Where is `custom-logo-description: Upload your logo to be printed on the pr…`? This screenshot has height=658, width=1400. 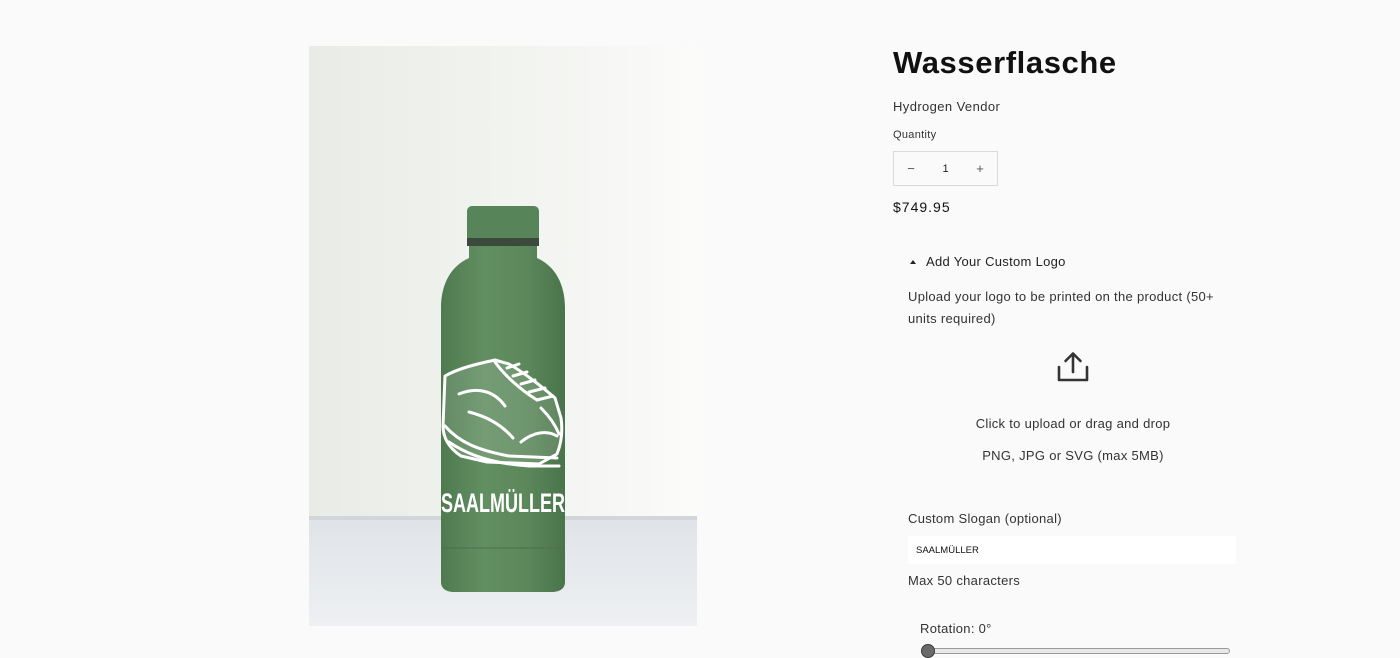 custom-logo-description: Upload your logo to be printed on the pr… is located at coordinates (1061, 307).